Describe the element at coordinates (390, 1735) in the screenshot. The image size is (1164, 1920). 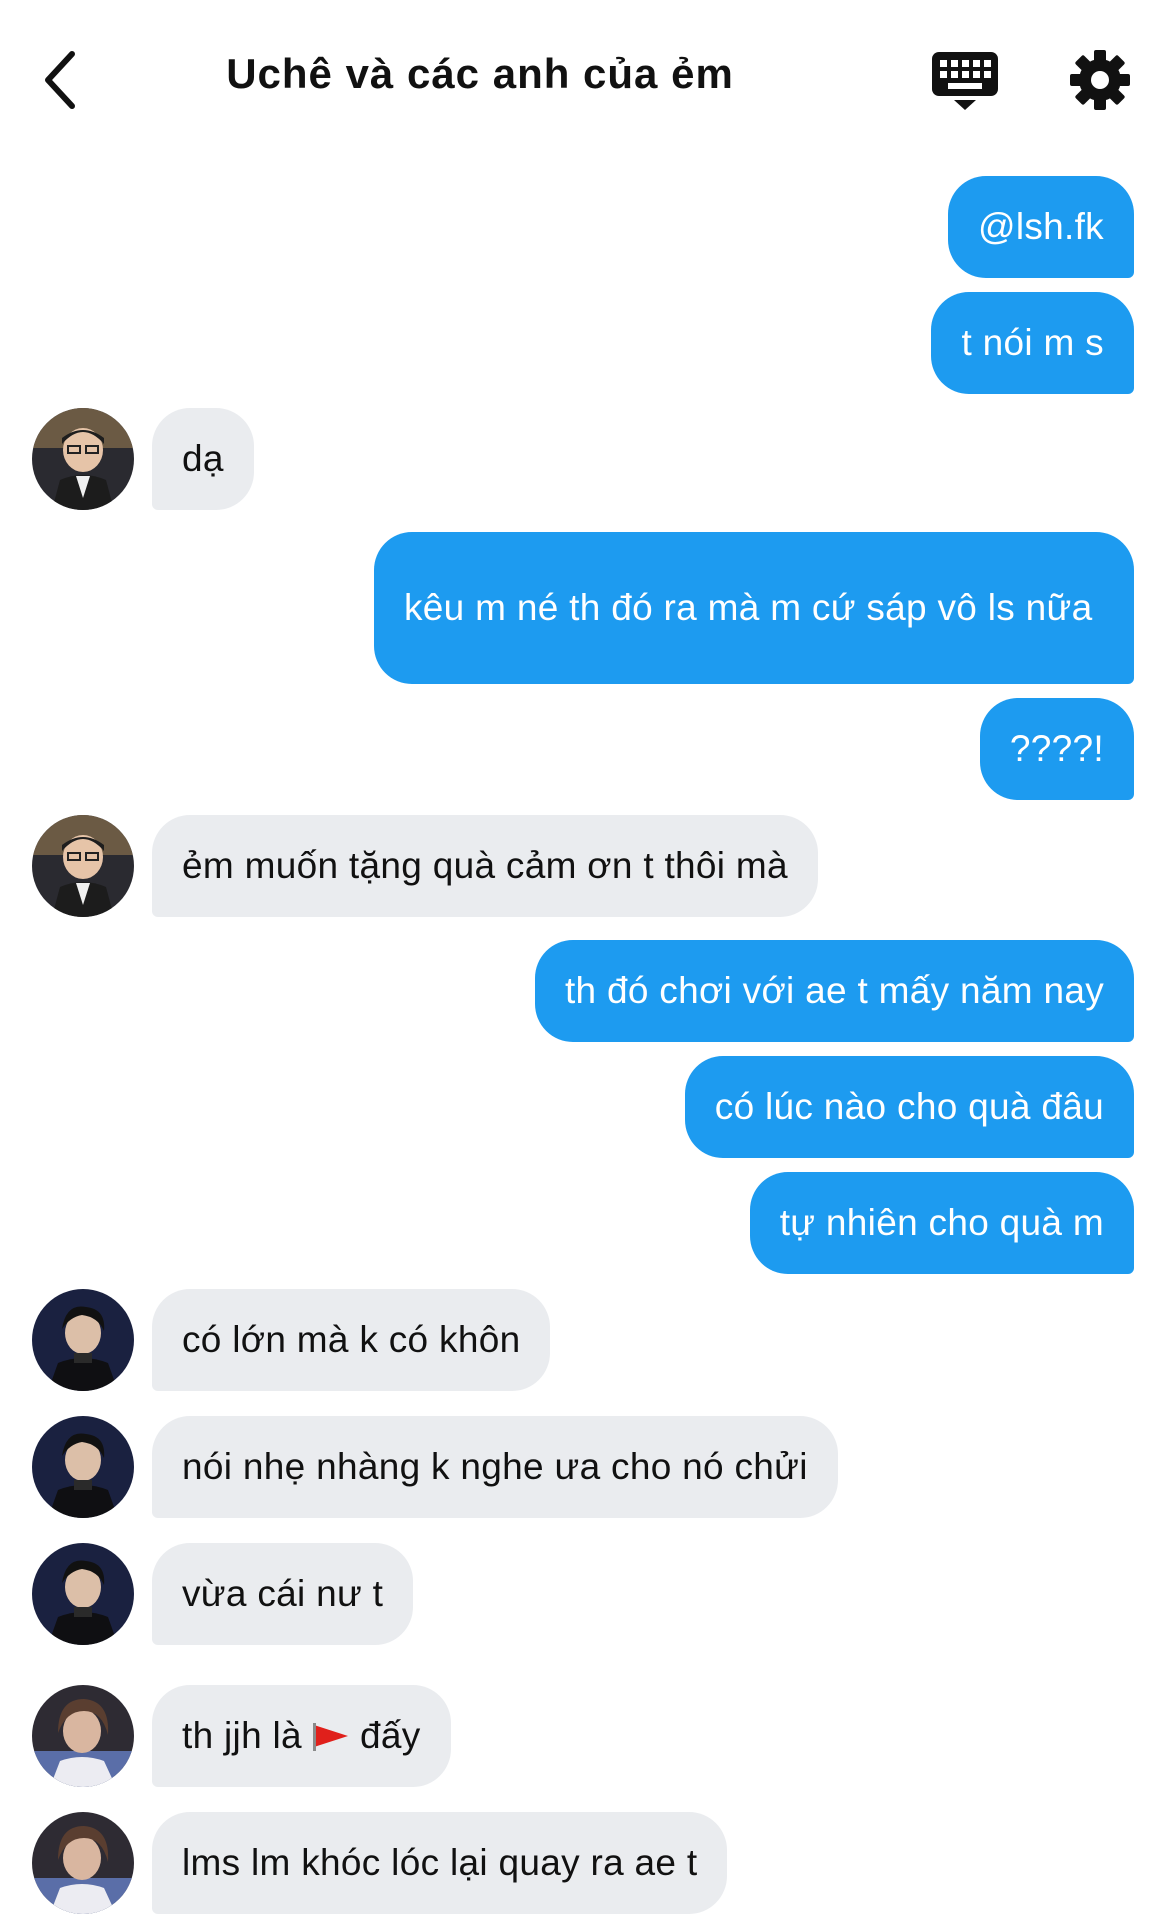
I see `message-text-after: đấy` at that location.